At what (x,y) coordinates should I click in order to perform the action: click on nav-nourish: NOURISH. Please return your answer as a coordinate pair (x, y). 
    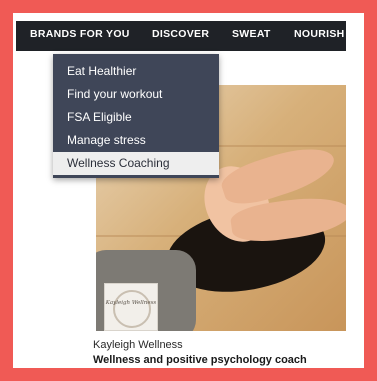
    Looking at the image, I should click on (319, 36).